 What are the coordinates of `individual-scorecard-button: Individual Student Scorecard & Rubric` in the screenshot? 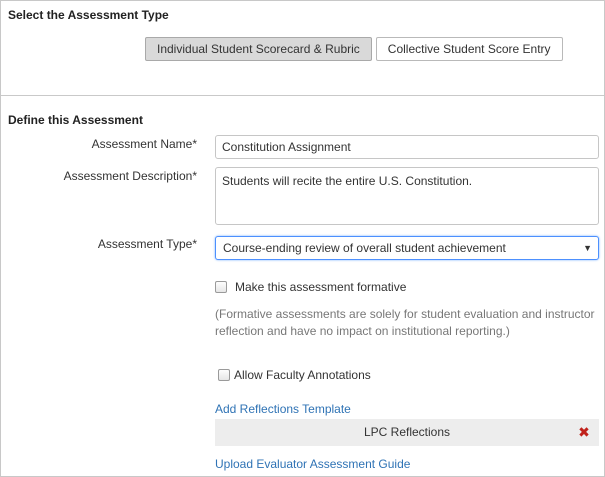 It's located at (258, 49).